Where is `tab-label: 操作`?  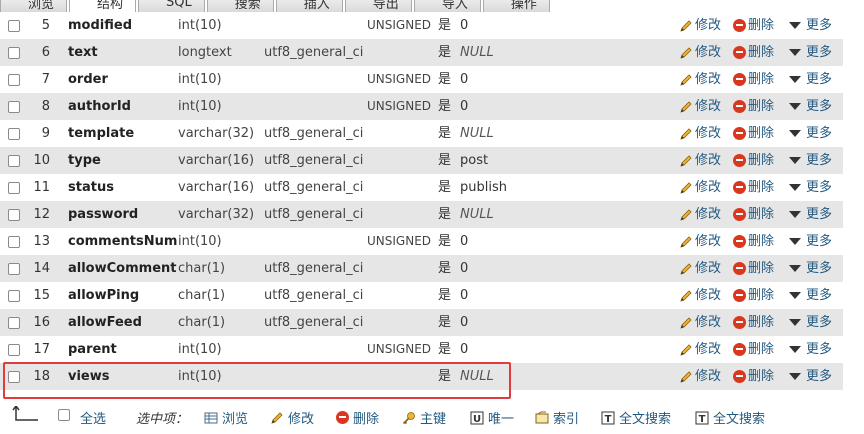 tab-label: 操作 is located at coordinates (523, 6).